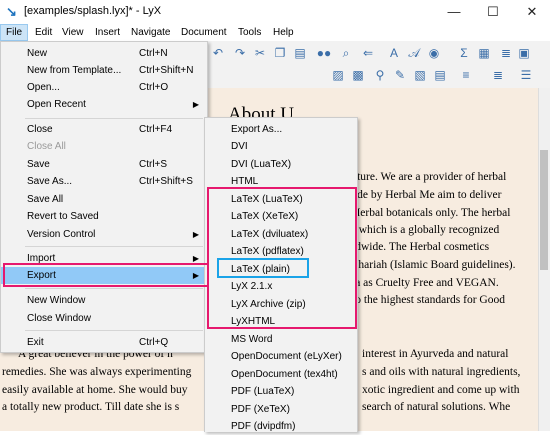  Describe the element at coordinates (59, 318) in the screenshot. I see `menu-item-label: Close Window` at that location.